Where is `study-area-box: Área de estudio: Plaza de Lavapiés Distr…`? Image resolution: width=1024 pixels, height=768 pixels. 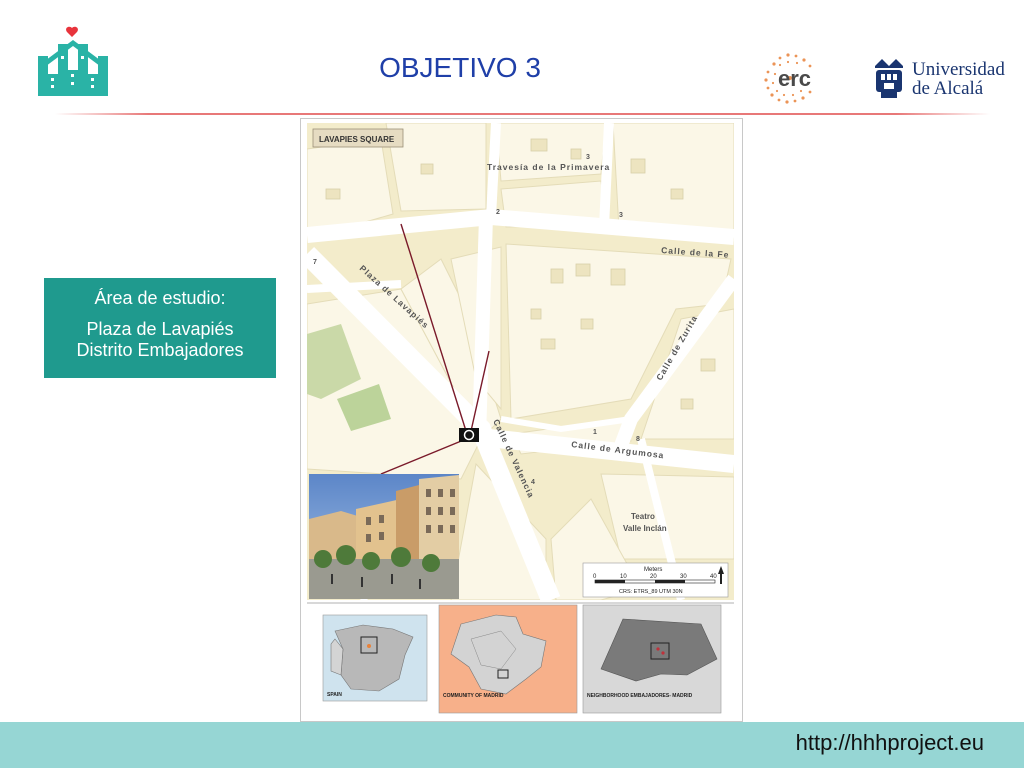 study-area-box: Área de estudio: Plaza de Lavapiés Distr… is located at coordinates (160, 328).